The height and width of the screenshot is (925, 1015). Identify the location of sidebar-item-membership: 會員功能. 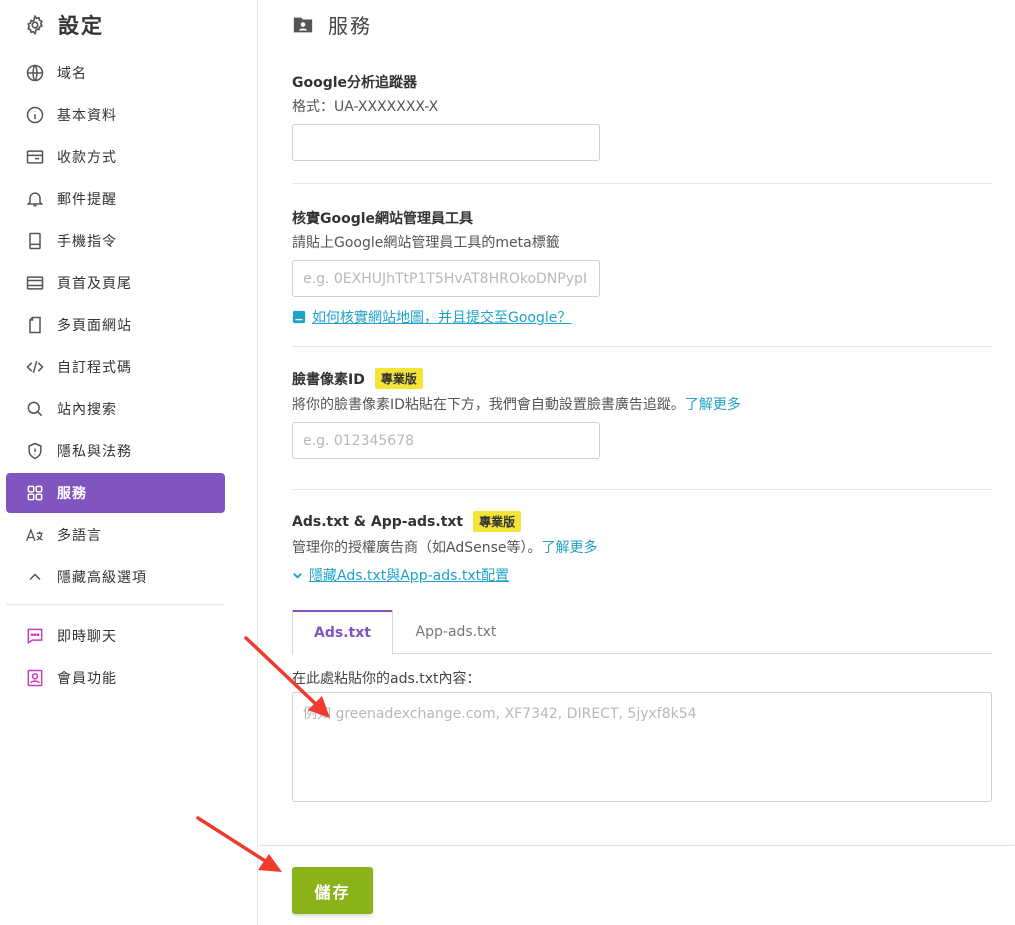
(115, 678).